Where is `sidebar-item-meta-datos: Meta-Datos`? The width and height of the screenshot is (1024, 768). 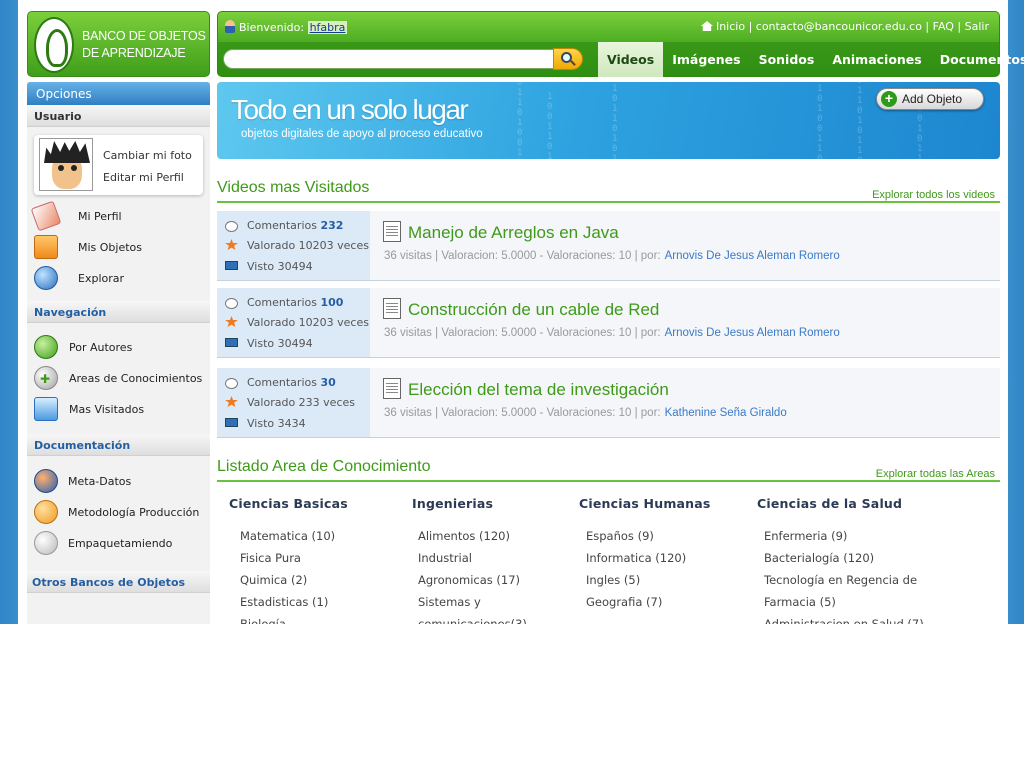 sidebar-item-meta-datos: Meta-Datos is located at coordinates (118, 481).